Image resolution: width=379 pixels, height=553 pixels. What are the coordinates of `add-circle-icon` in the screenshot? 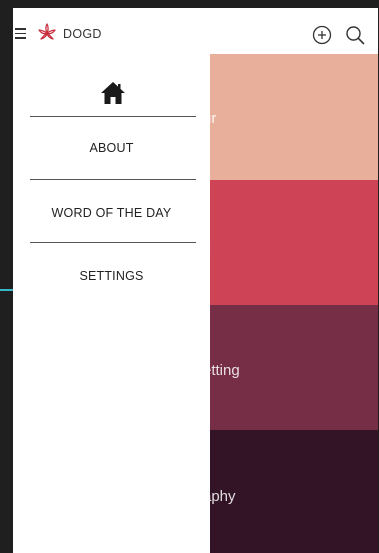 It's located at (322, 35).